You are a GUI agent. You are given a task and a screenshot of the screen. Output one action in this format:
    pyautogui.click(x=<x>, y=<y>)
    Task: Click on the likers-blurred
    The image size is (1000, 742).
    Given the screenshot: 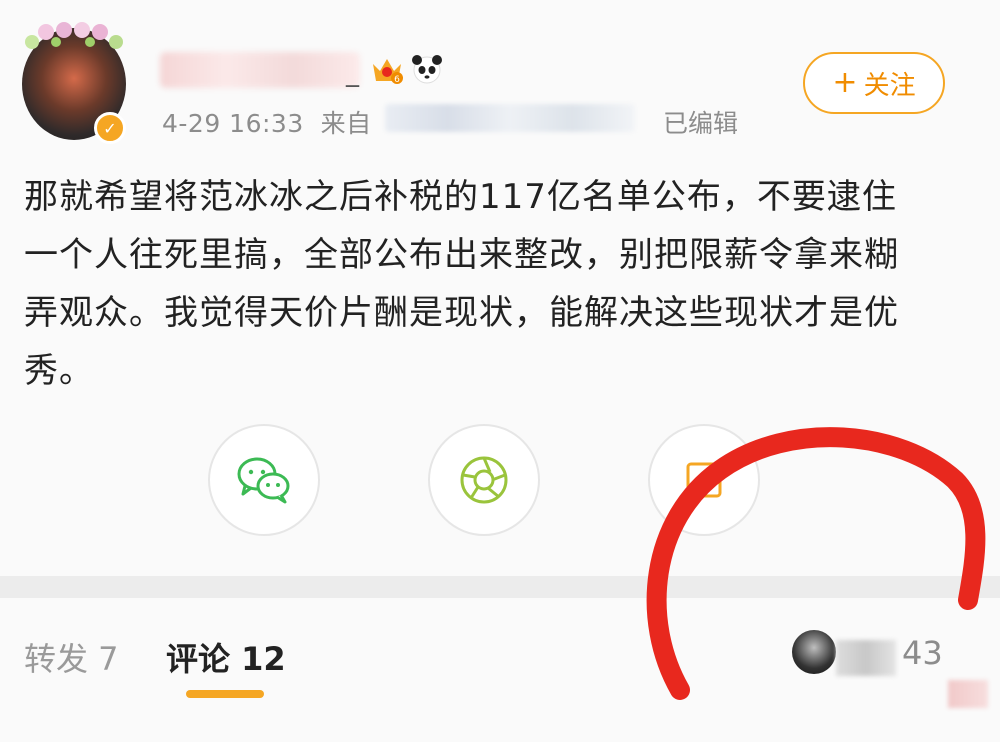 What is the action you would take?
    pyautogui.click(x=866, y=658)
    